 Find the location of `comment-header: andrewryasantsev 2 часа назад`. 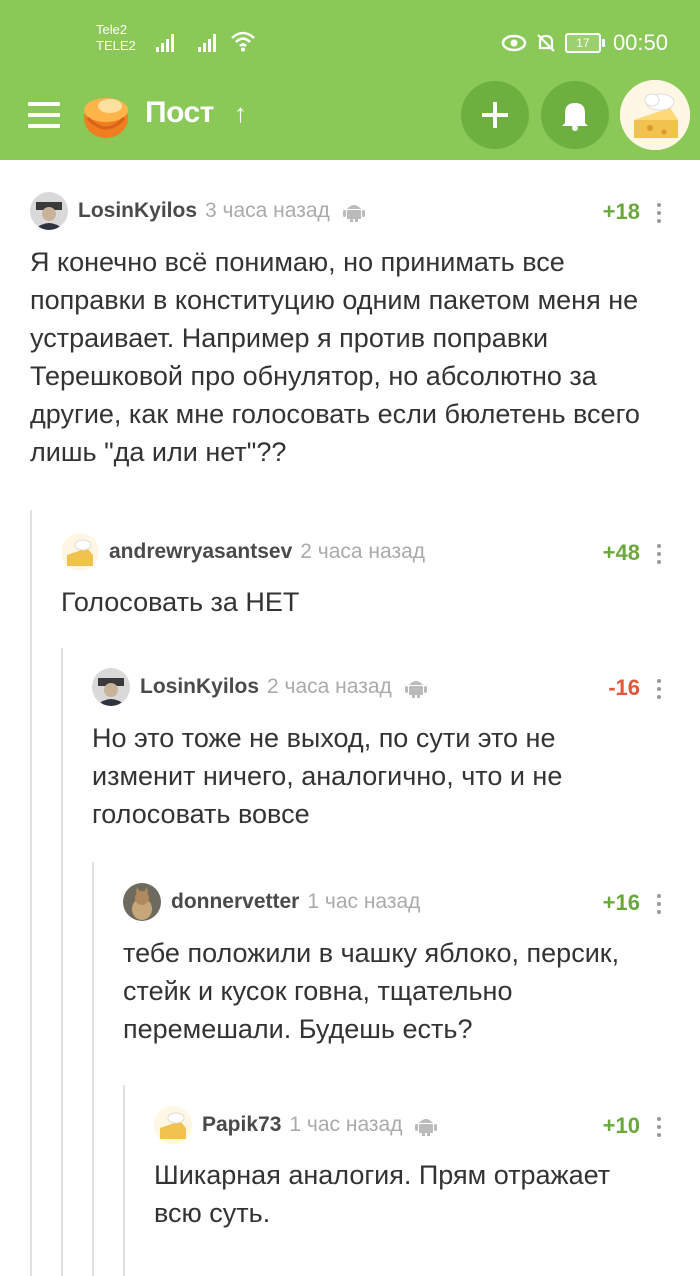

comment-header: andrewryasantsev 2 часа назад is located at coordinates (249, 552).